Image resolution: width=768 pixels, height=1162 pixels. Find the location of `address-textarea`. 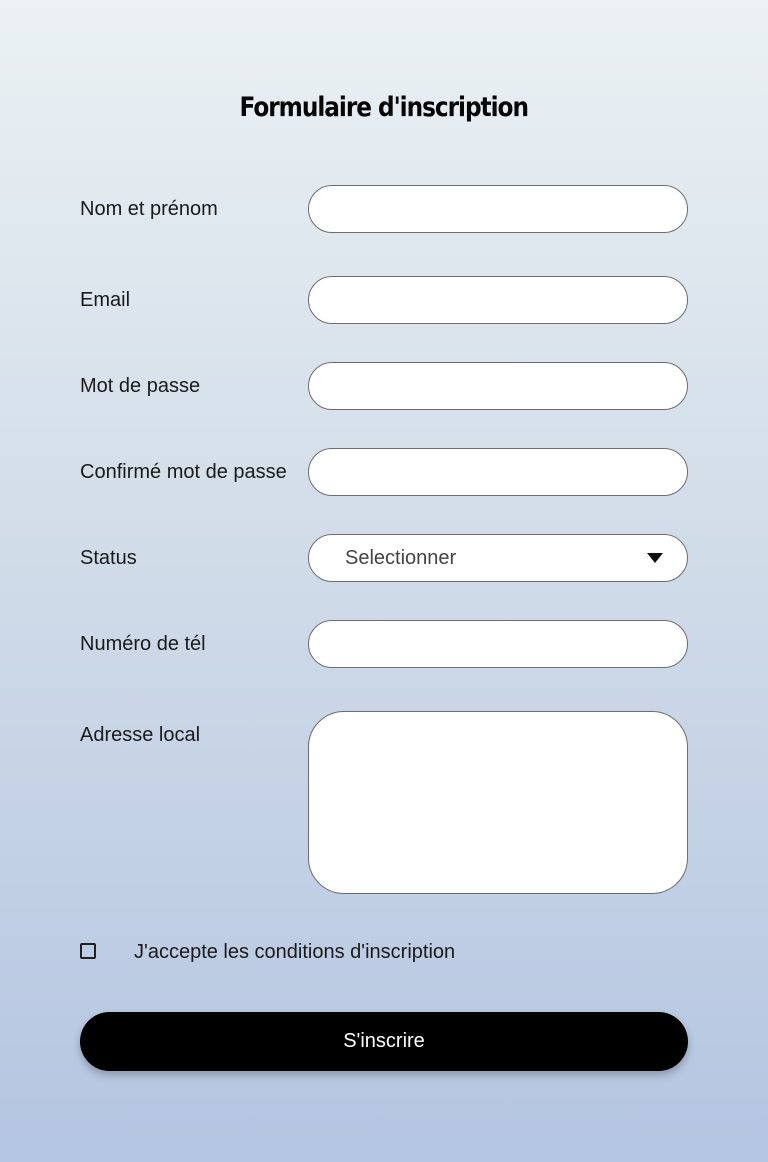

address-textarea is located at coordinates (498, 802).